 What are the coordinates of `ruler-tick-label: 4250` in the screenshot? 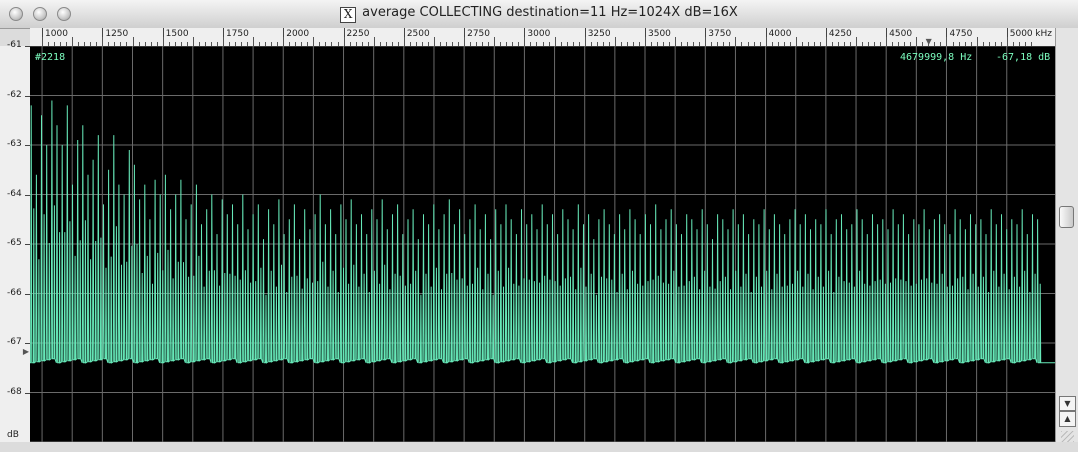 It's located at (840, 34).